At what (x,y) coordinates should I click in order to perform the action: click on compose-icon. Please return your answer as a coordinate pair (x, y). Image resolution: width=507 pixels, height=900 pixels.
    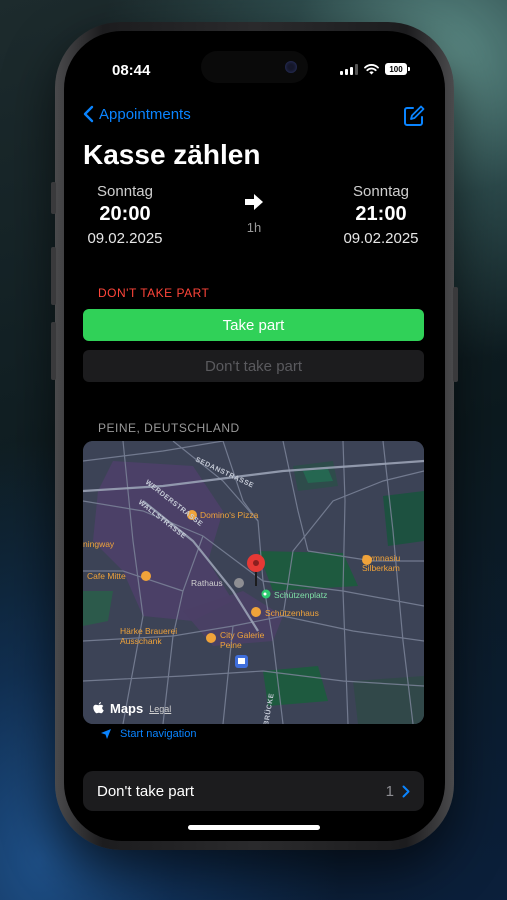
    Looking at the image, I should click on (414, 116).